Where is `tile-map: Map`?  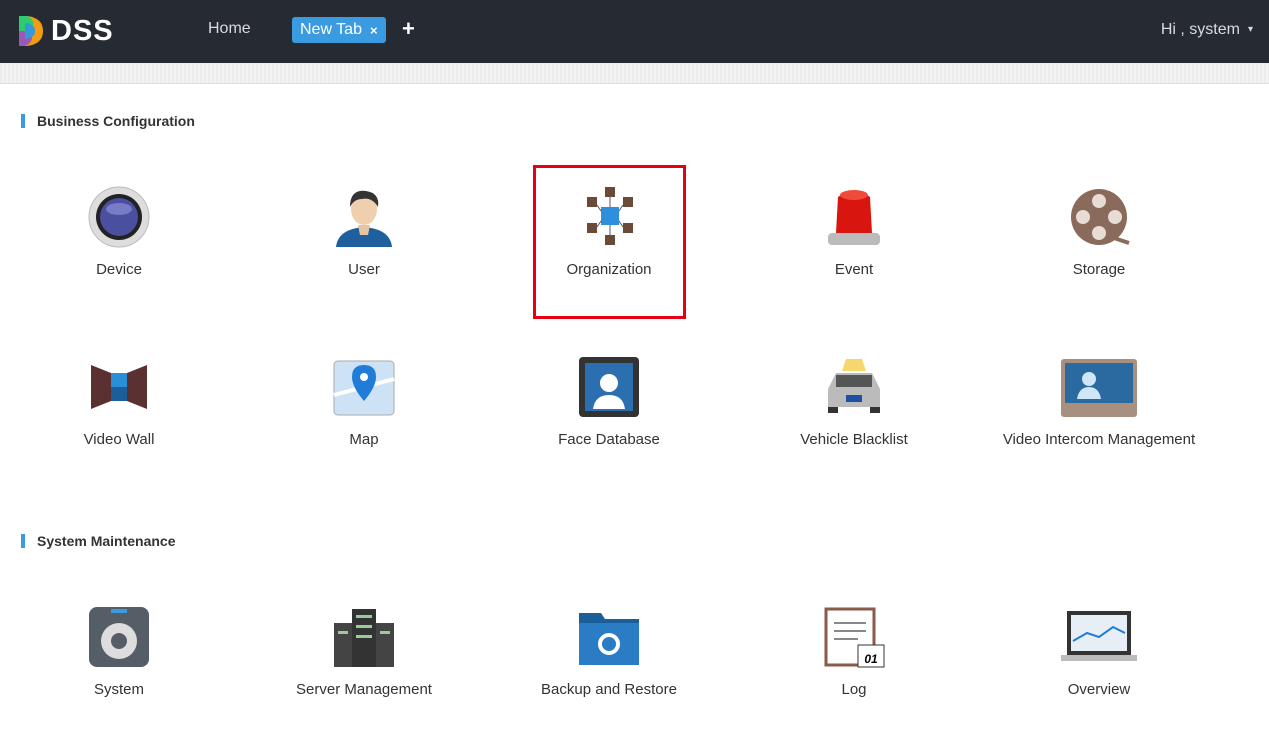
tile-map: Map is located at coordinates (364, 401).